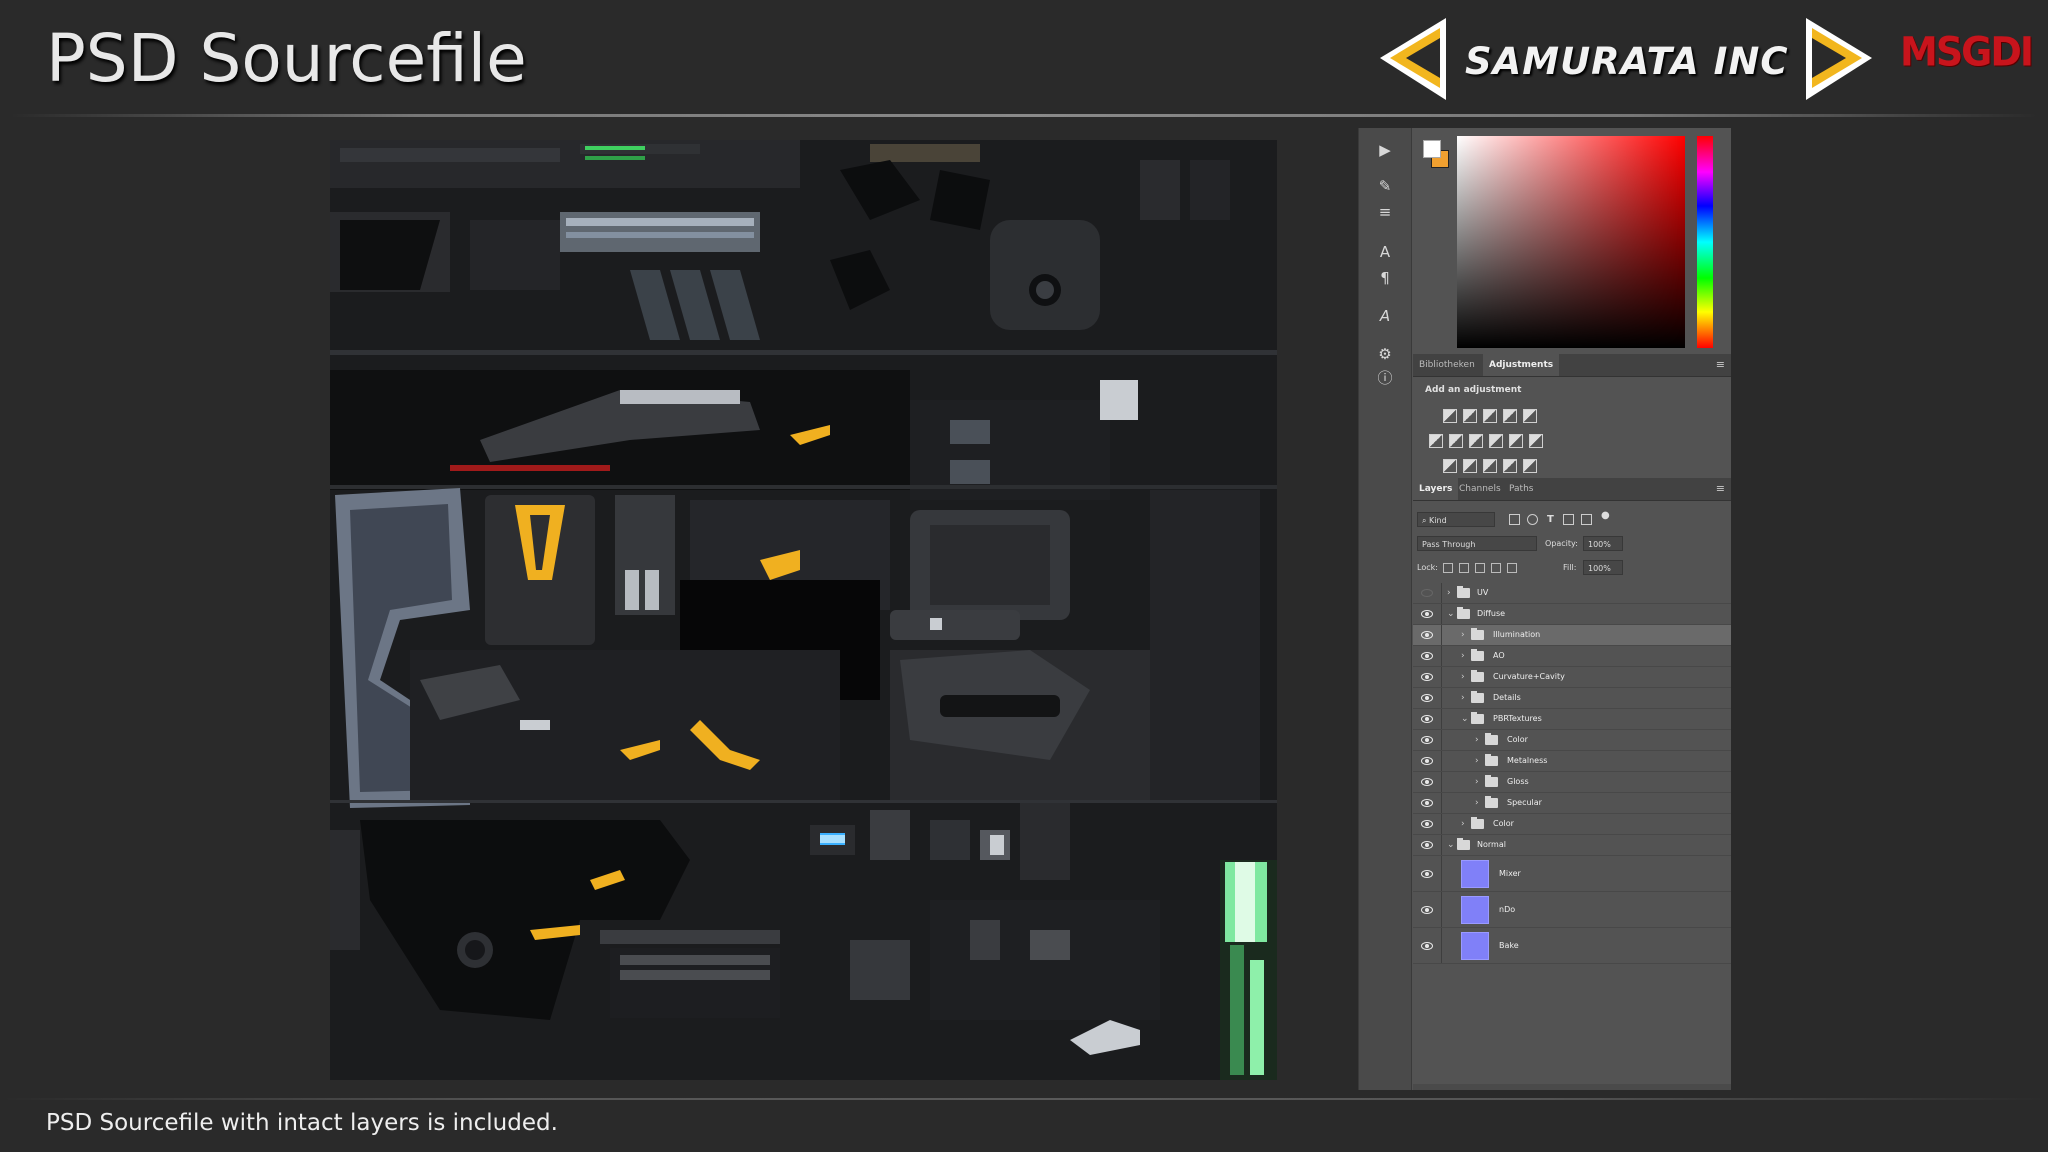  What do you see at coordinates (1572, 593) in the screenshot?
I see `layer-row: › UV` at bounding box center [1572, 593].